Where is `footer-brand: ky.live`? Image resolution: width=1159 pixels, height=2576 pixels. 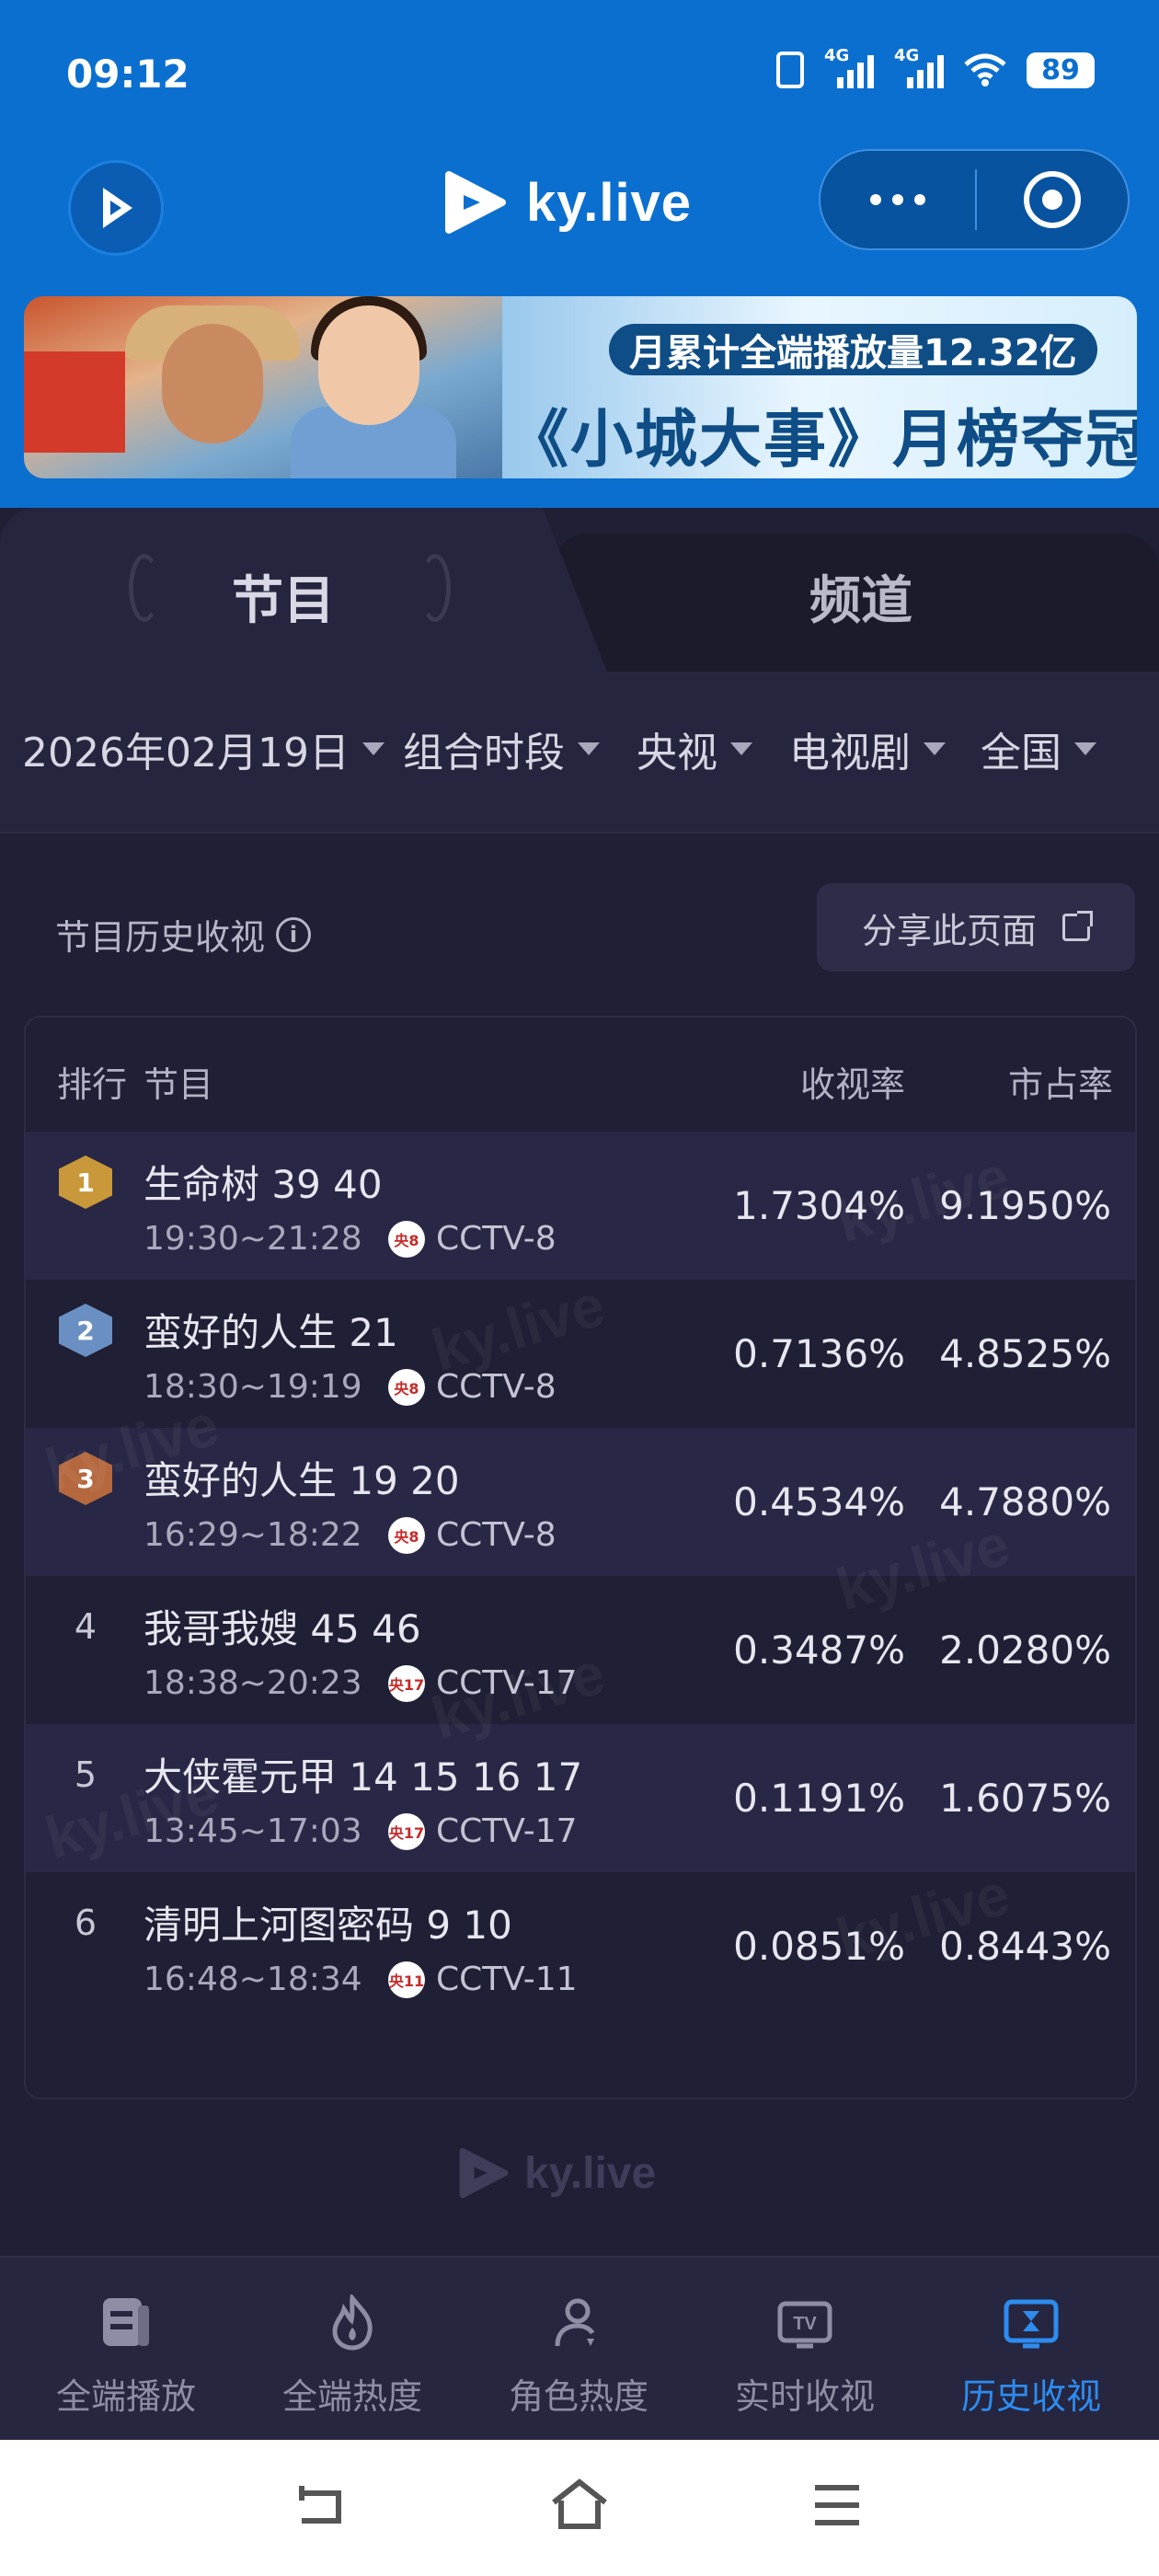
footer-brand: ky.live is located at coordinates (556, 2173).